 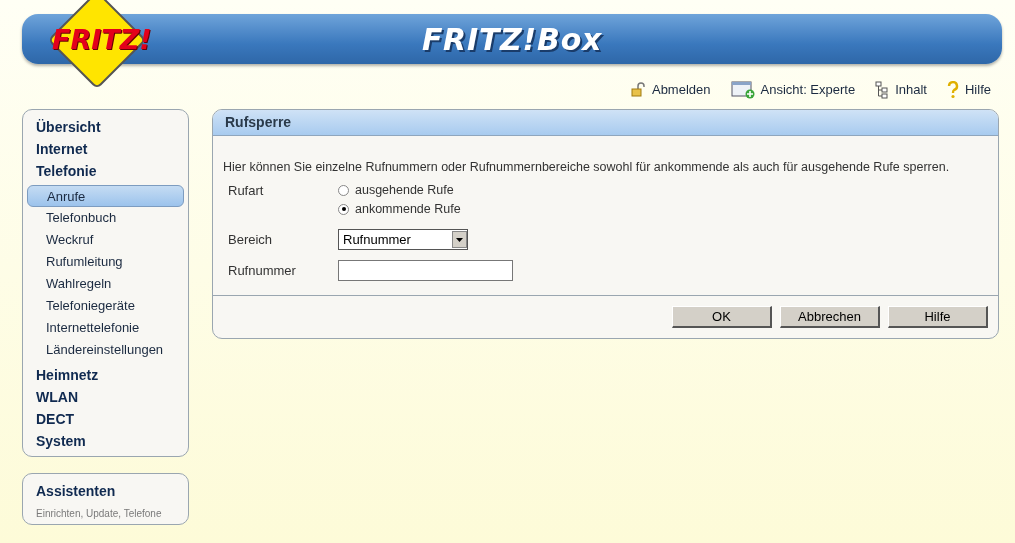 I want to click on dropdown: Rufnummer, so click(x=403, y=239).